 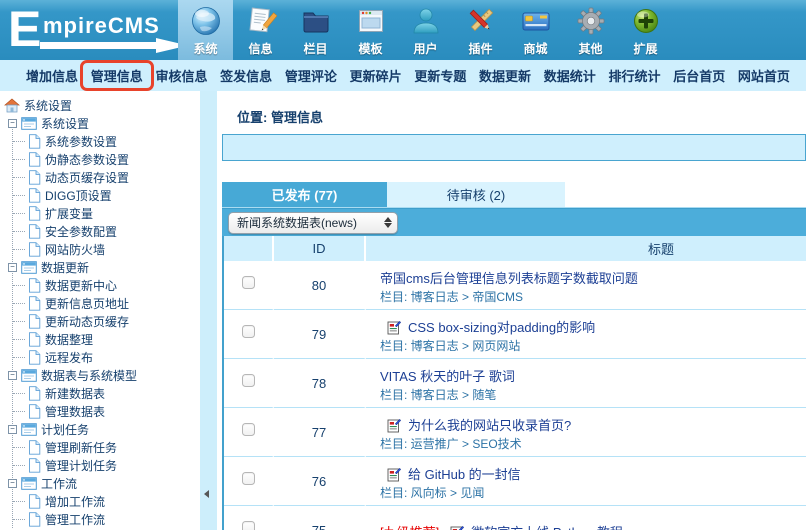 I want to click on top-nav-label: 扩展, so click(x=645, y=49).